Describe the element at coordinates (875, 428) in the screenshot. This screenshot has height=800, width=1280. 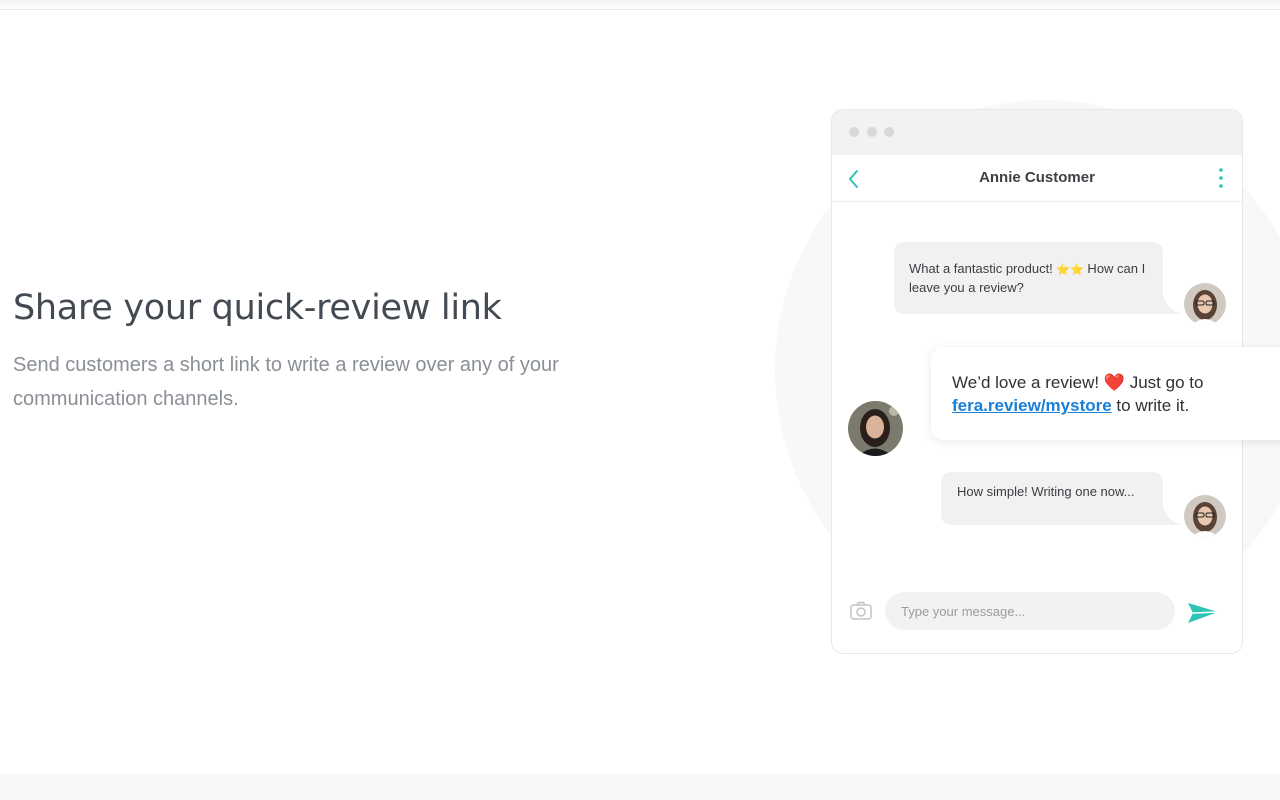
I see `store-avatar` at that location.